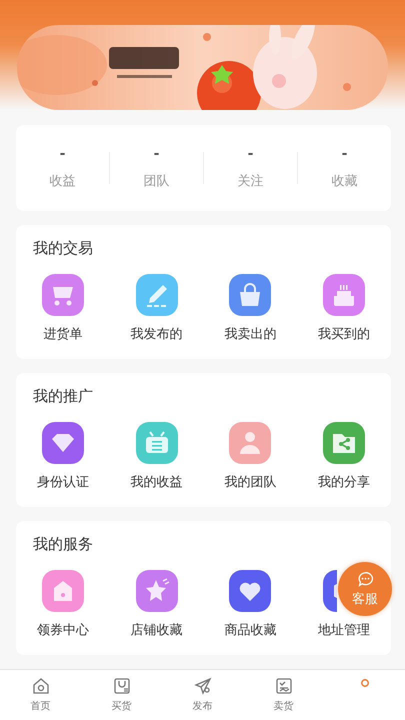 This screenshot has width=405, height=720. What do you see at coordinates (365, 579) in the screenshot?
I see `chat-icon` at bounding box center [365, 579].